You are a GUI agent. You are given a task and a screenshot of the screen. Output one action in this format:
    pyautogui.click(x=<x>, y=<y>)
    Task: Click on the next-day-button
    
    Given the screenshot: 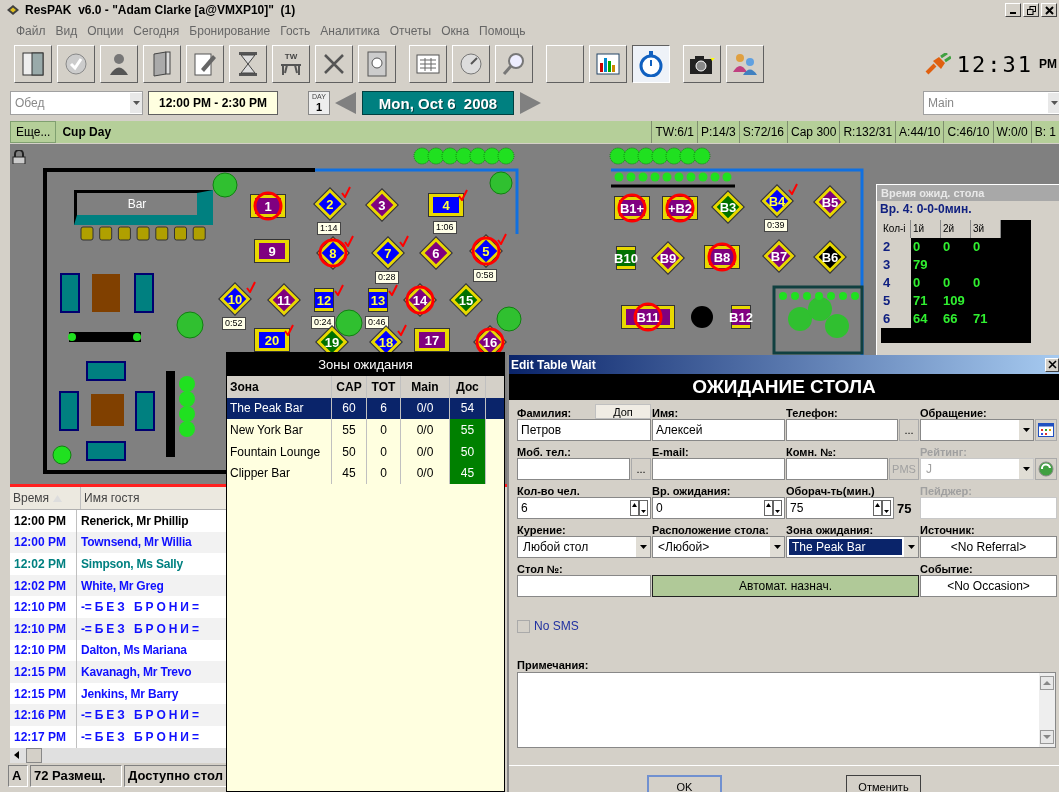 What is the action you would take?
    pyautogui.click(x=530, y=103)
    